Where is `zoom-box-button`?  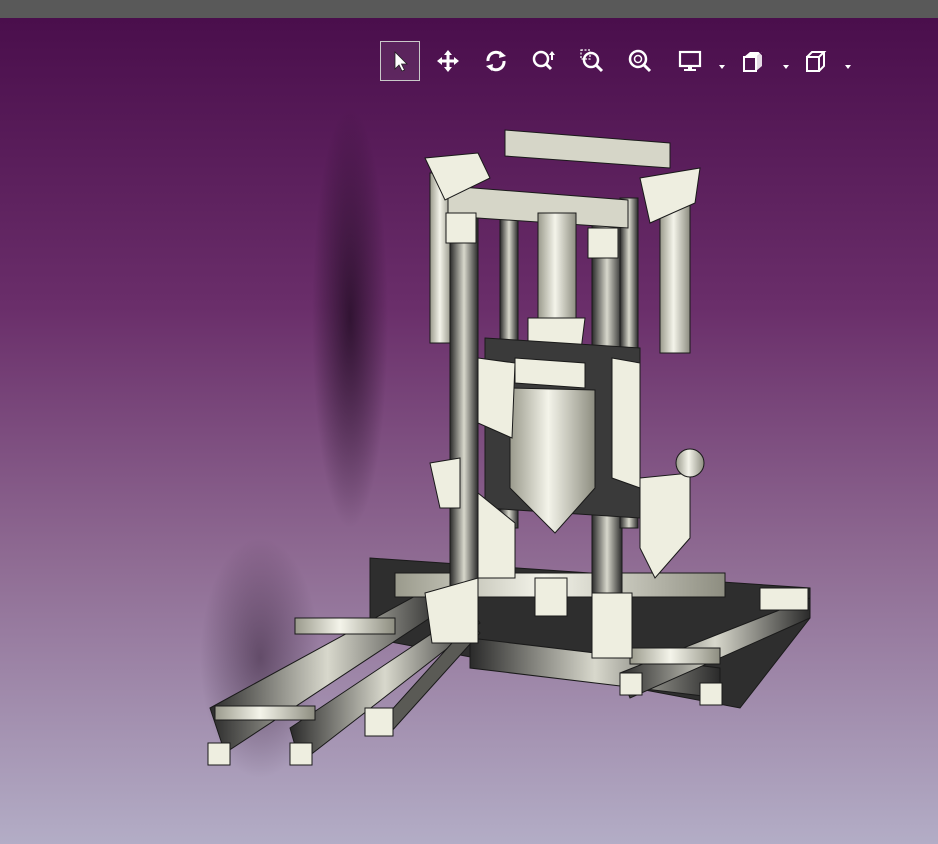 zoom-box-button is located at coordinates (592, 61).